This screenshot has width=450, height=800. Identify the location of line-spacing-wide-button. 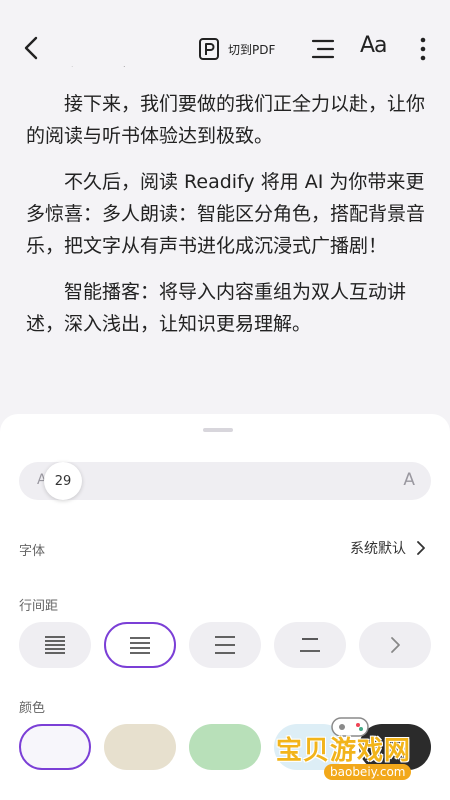
(310, 645).